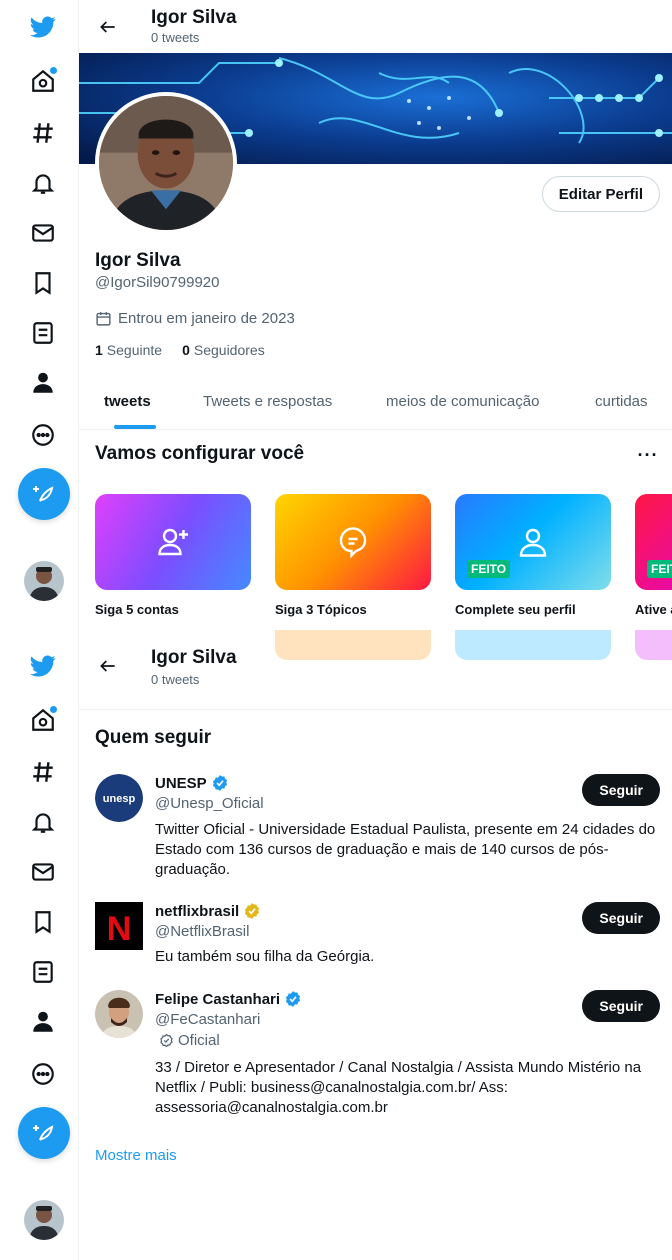 This screenshot has height=1260, width=672. What do you see at coordinates (181, 783) in the screenshot?
I see `account-name-text: UNESP` at bounding box center [181, 783].